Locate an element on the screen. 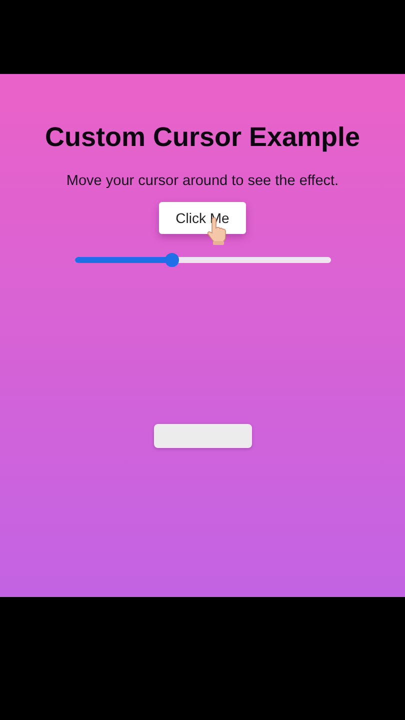 The height and width of the screenshot is (720, 405). page-title: Custom Cursor Example is located at coordinates (202, 137).